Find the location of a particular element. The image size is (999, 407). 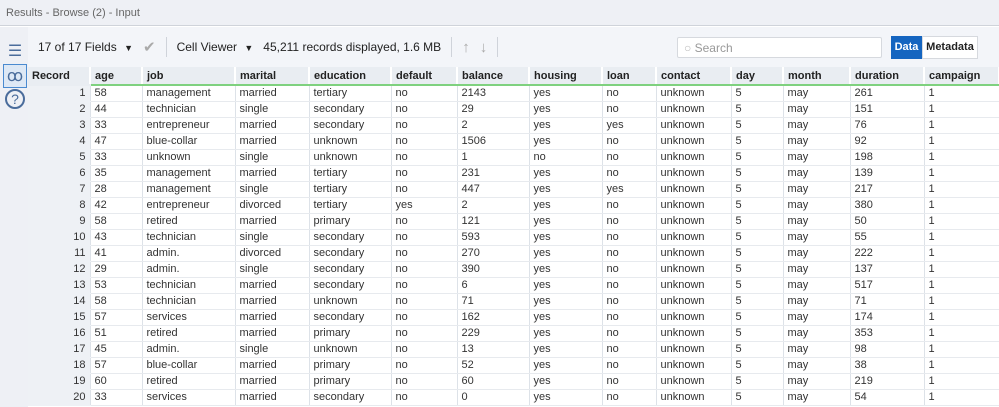

cell-balance: 0 is located at coordinates (493, 397).